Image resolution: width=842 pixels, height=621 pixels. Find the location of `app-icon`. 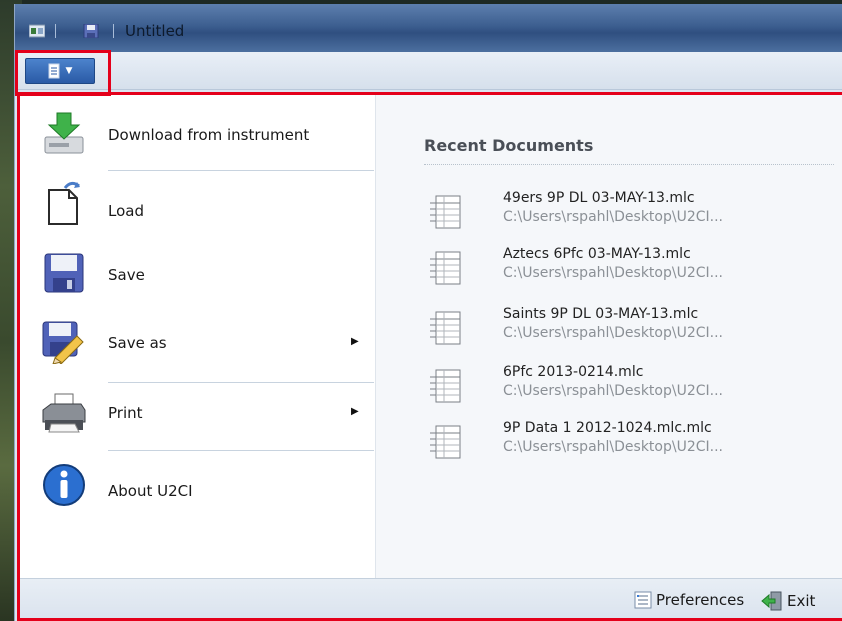

app-icon is located at coordinates (37, 31).